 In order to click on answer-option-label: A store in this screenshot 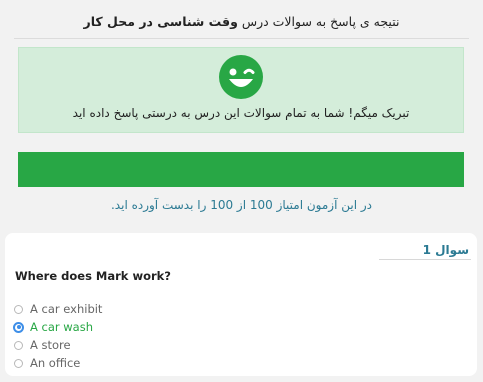, I will do `click(50, 345)`.